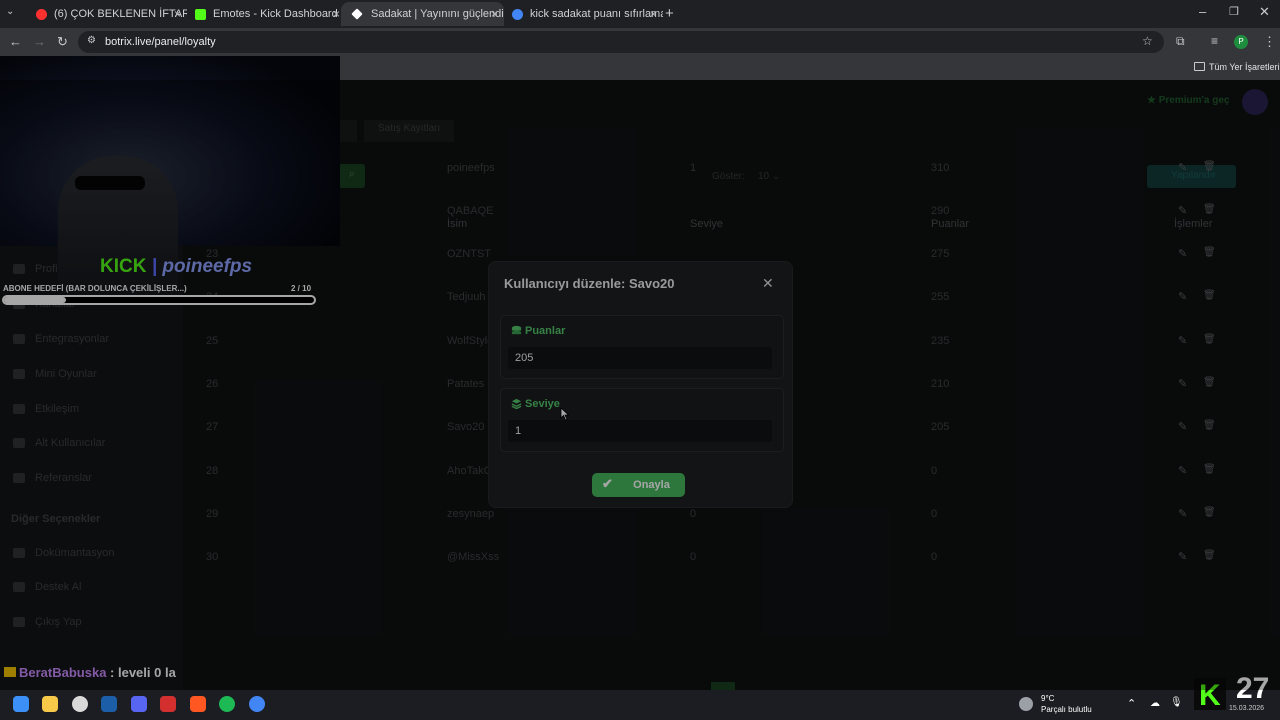  Describe the element at coordinates (1026, 704) in the screenshot. I see `weather-icon` at that location.